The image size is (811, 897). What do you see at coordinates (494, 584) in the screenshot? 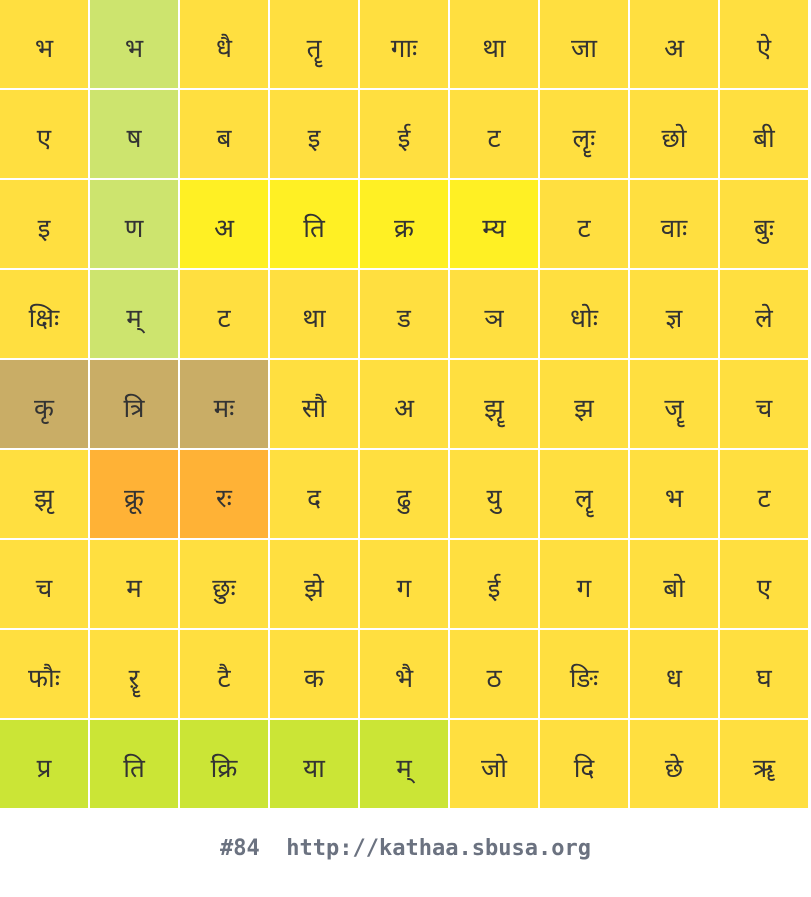
I see `grid-cell-r7-c6: ई` at bounding box center [494, 584].